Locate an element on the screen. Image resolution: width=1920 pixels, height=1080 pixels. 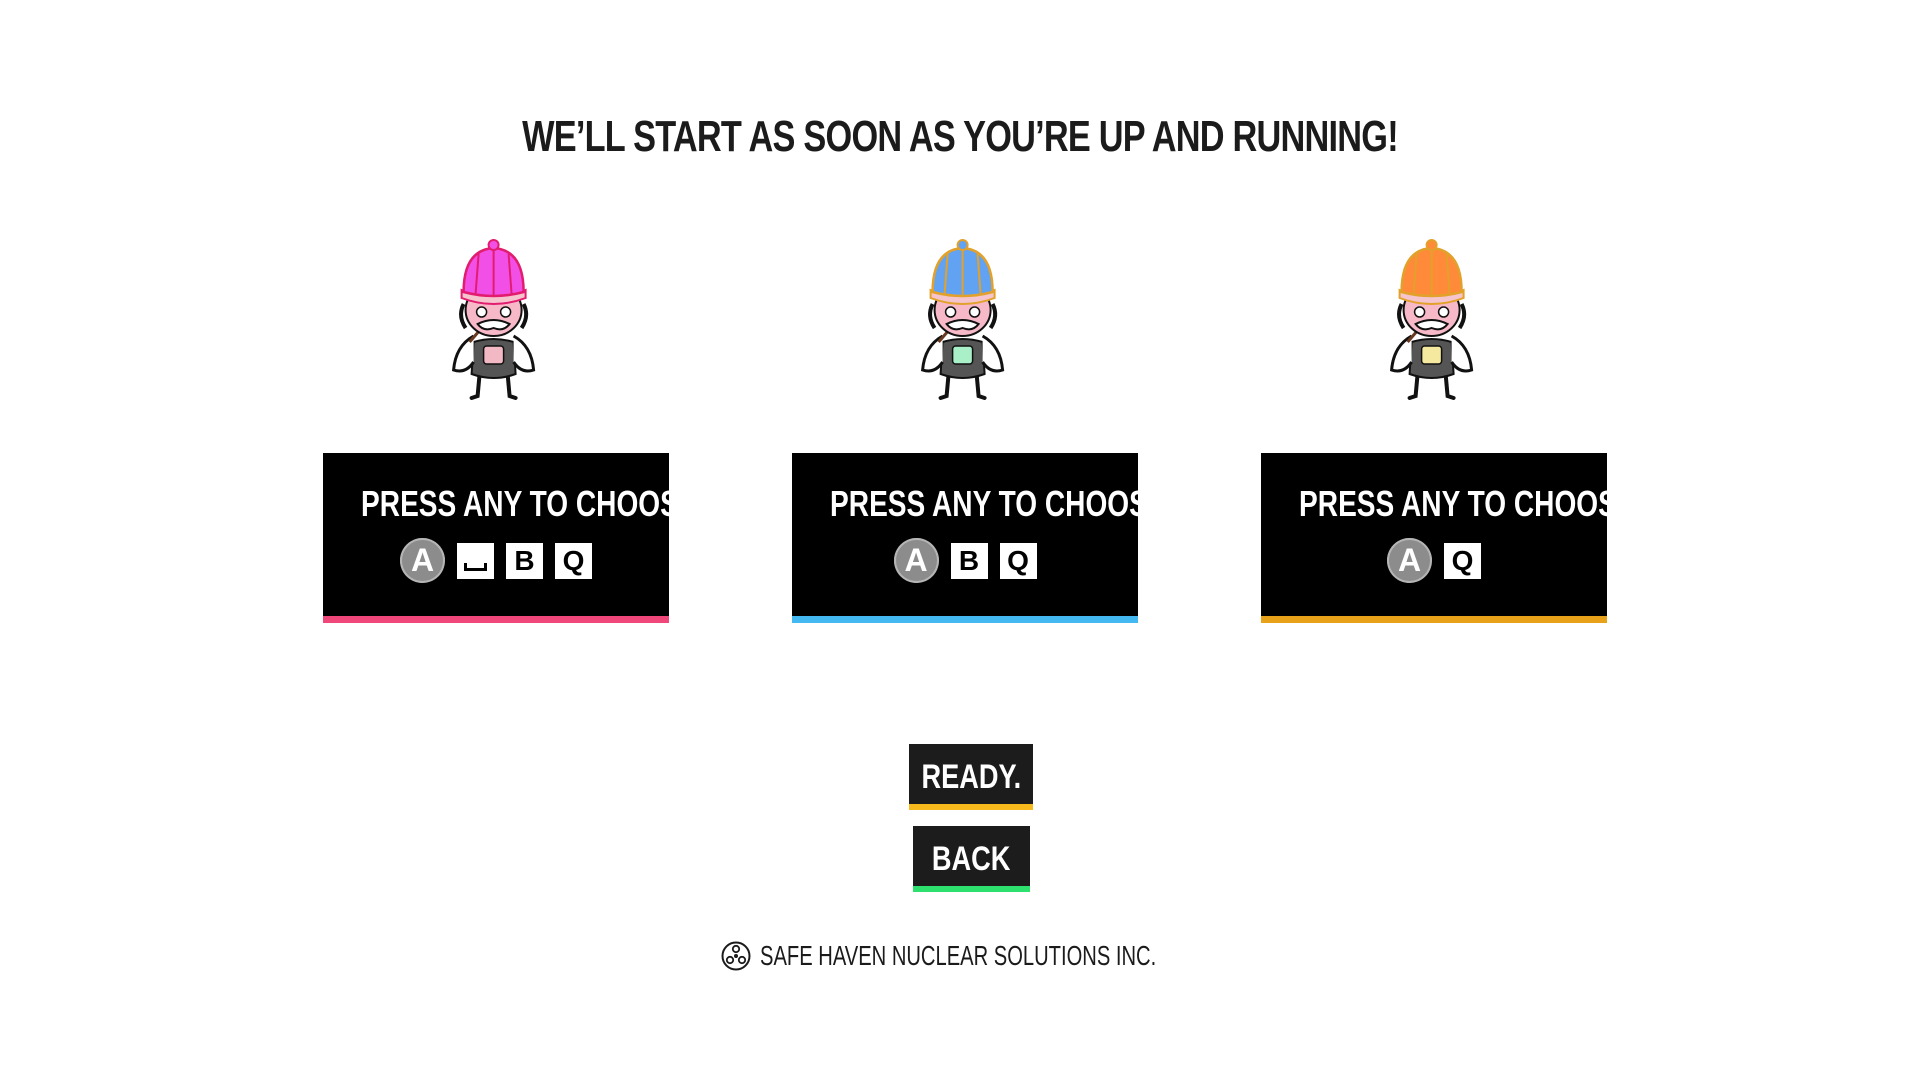
key-hints-3: AQ is located at coordinates (1434, 560).